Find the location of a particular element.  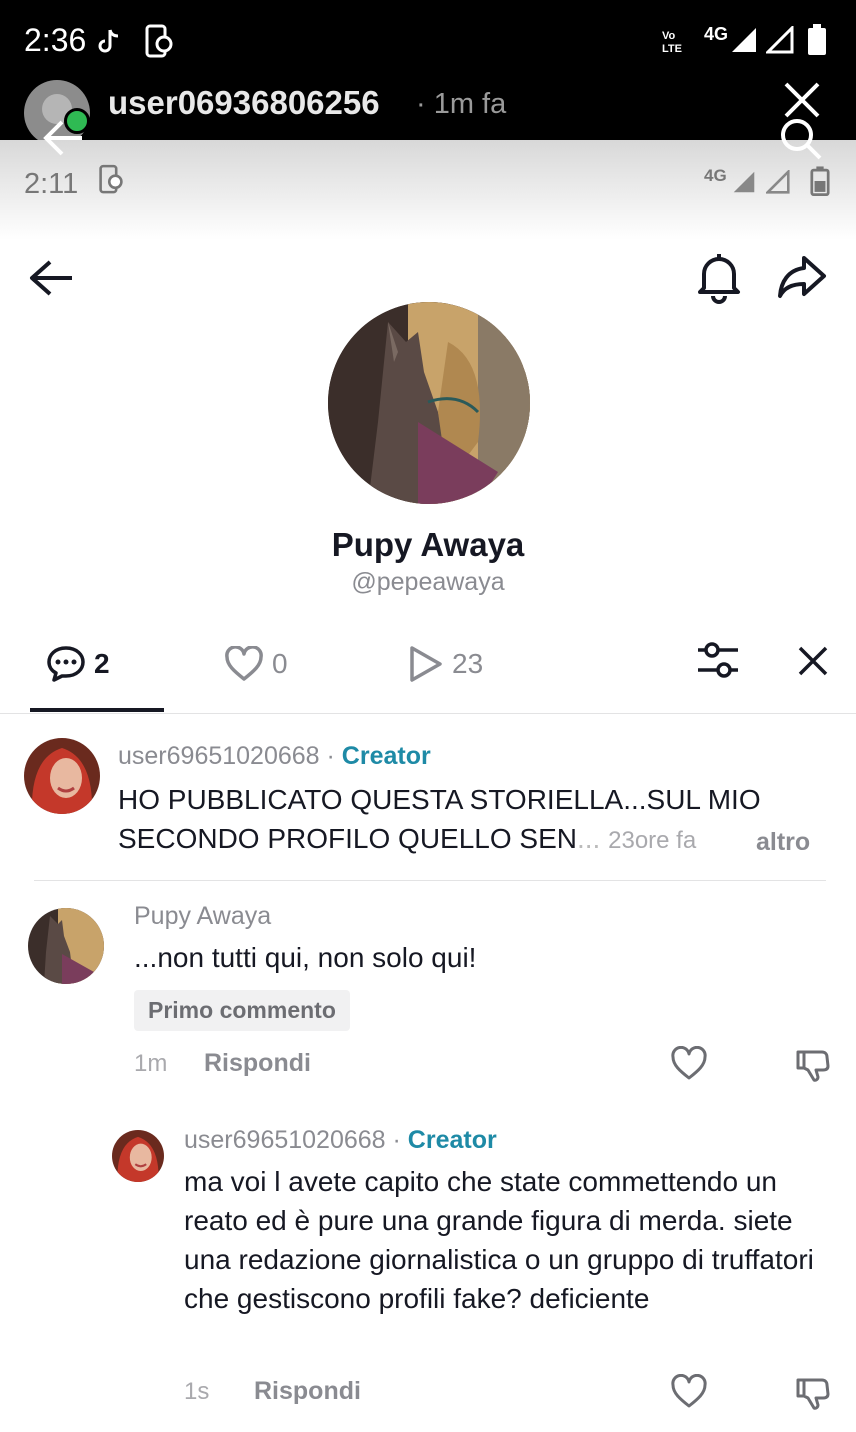

notification-time: · 1m fa is located at coordinates (461, 104).